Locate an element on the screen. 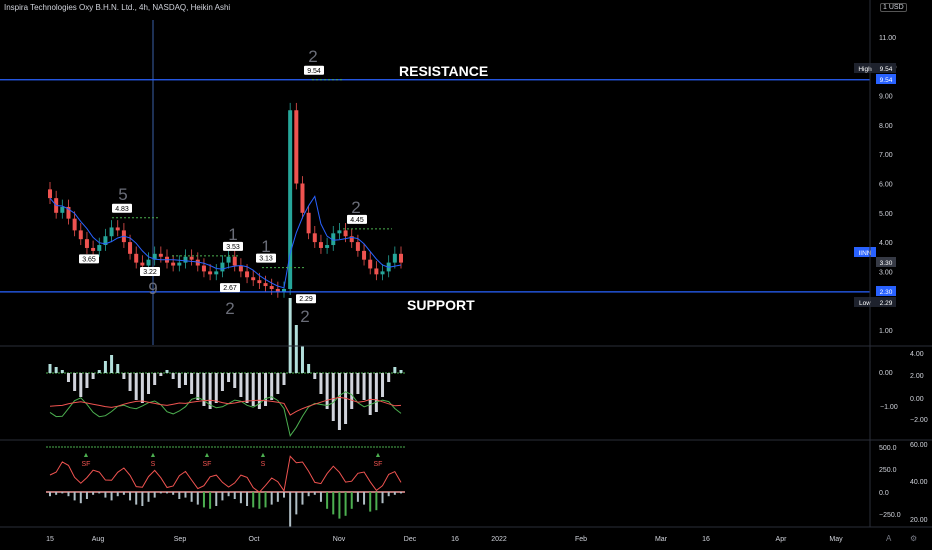 The width and height of the screenshot is (932, 550). support-label: SUPPORT is located at coordinates (441, 305).